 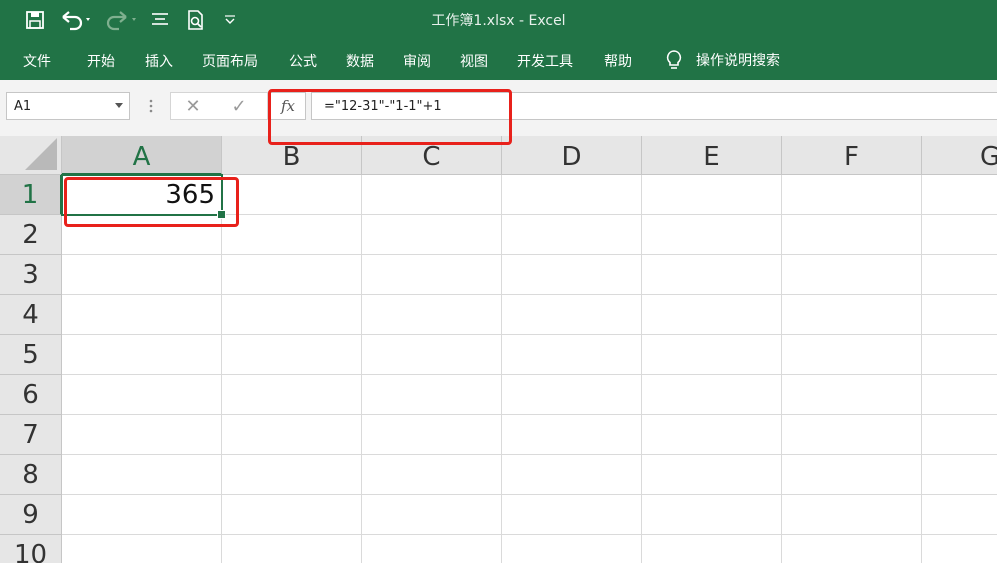 I want to click on cell-g10, so click(x=959, y=549).